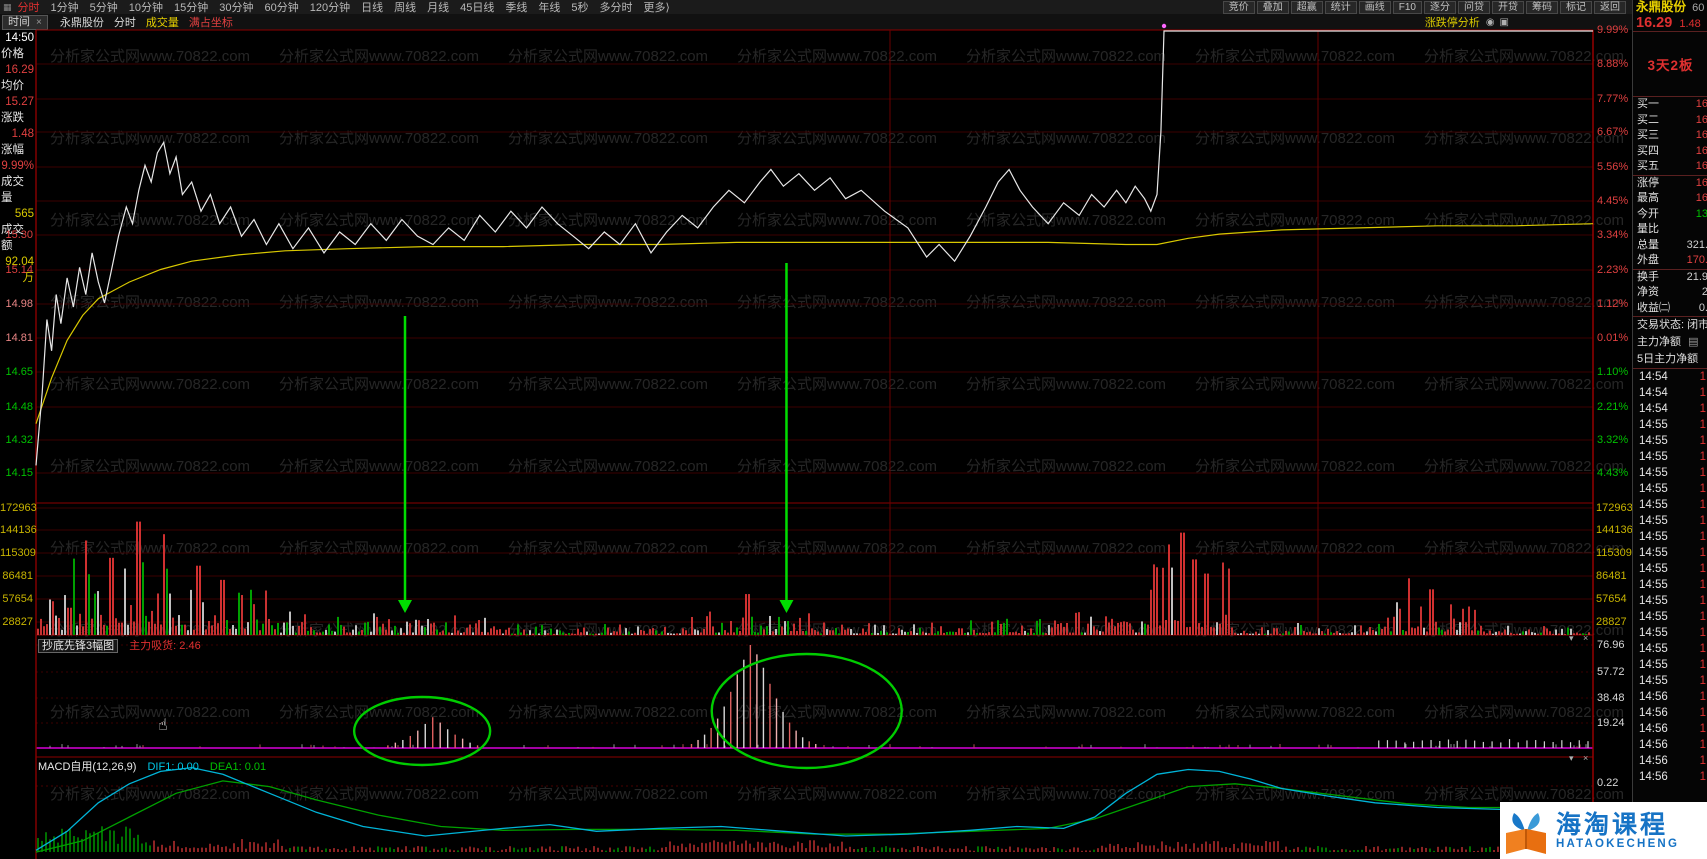 This screenshot has height=859, width=1707. What do you see at coordinates (17, 599) in the screenshot?
I see `volume-axis-label-left: 57654` at bounding box center [17, 599].